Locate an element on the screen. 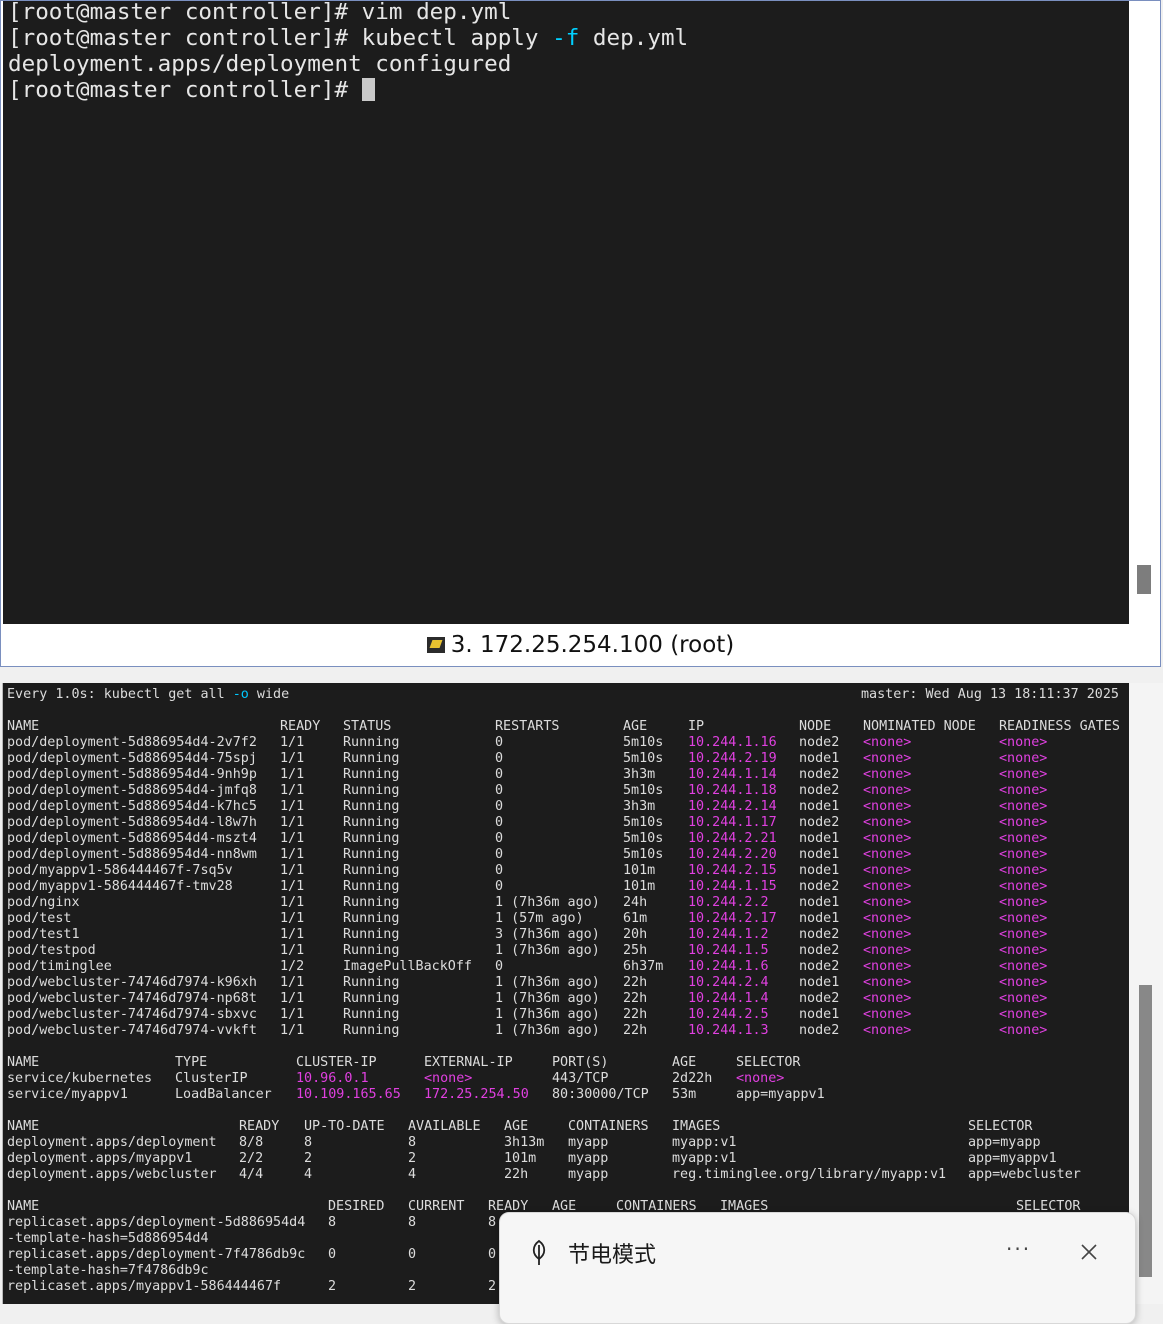  column-header: AGE is located at coordinates (684, 1062).